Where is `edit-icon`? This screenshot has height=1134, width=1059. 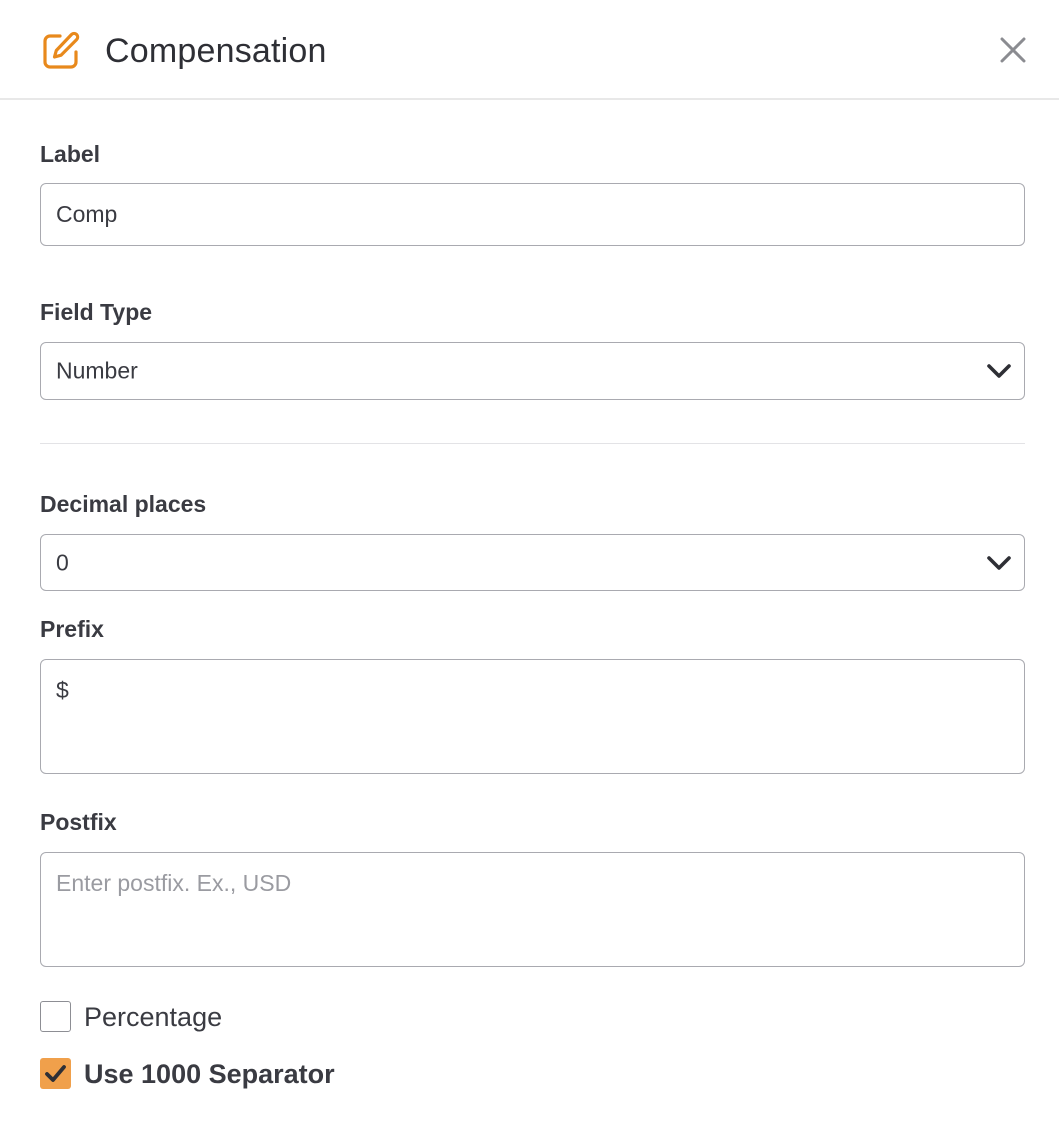 edit-icon is located at coordinates (61, 50).